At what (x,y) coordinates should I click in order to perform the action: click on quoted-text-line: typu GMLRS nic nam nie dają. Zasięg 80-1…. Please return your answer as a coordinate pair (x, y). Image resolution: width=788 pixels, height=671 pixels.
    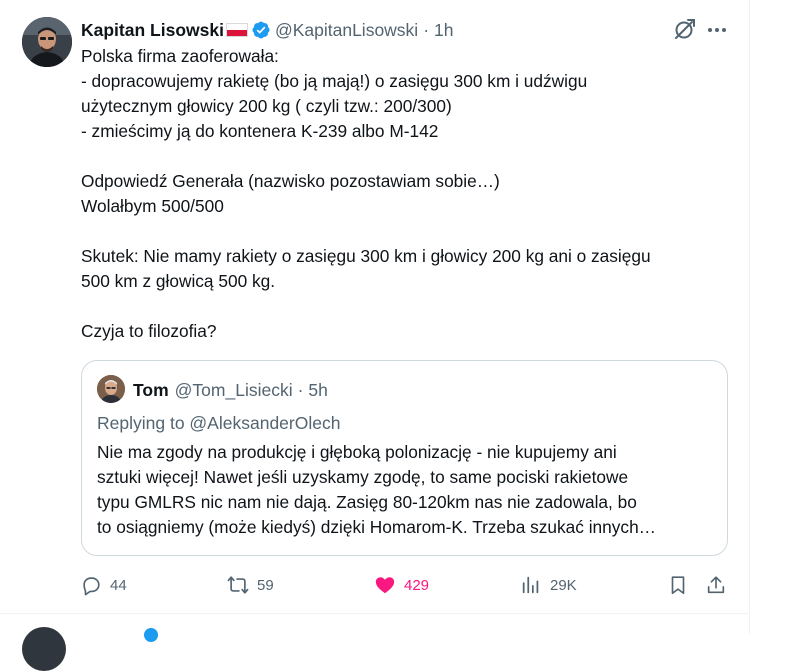
    Looking at the image, I should click on (367, 502).